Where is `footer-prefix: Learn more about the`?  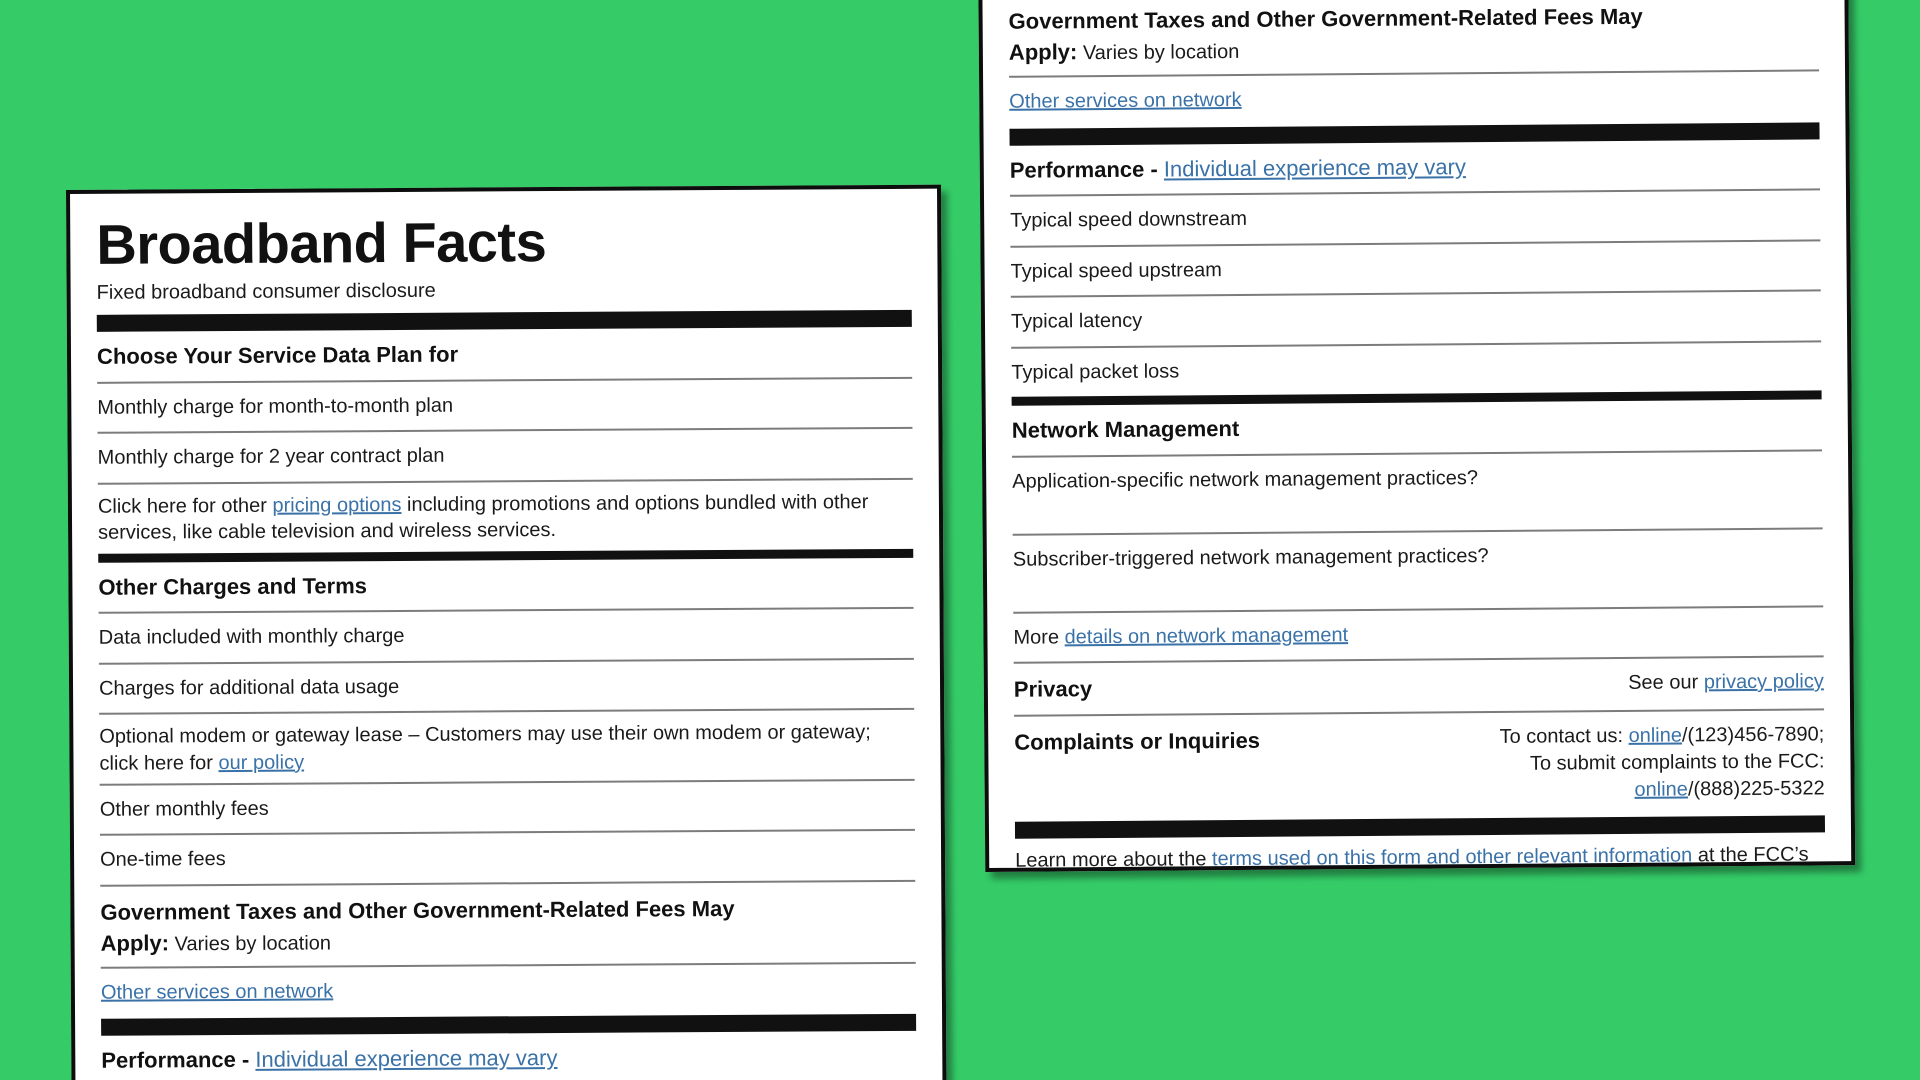 footer-prefix: Learn more about the is located at coordinates (1114, 860).